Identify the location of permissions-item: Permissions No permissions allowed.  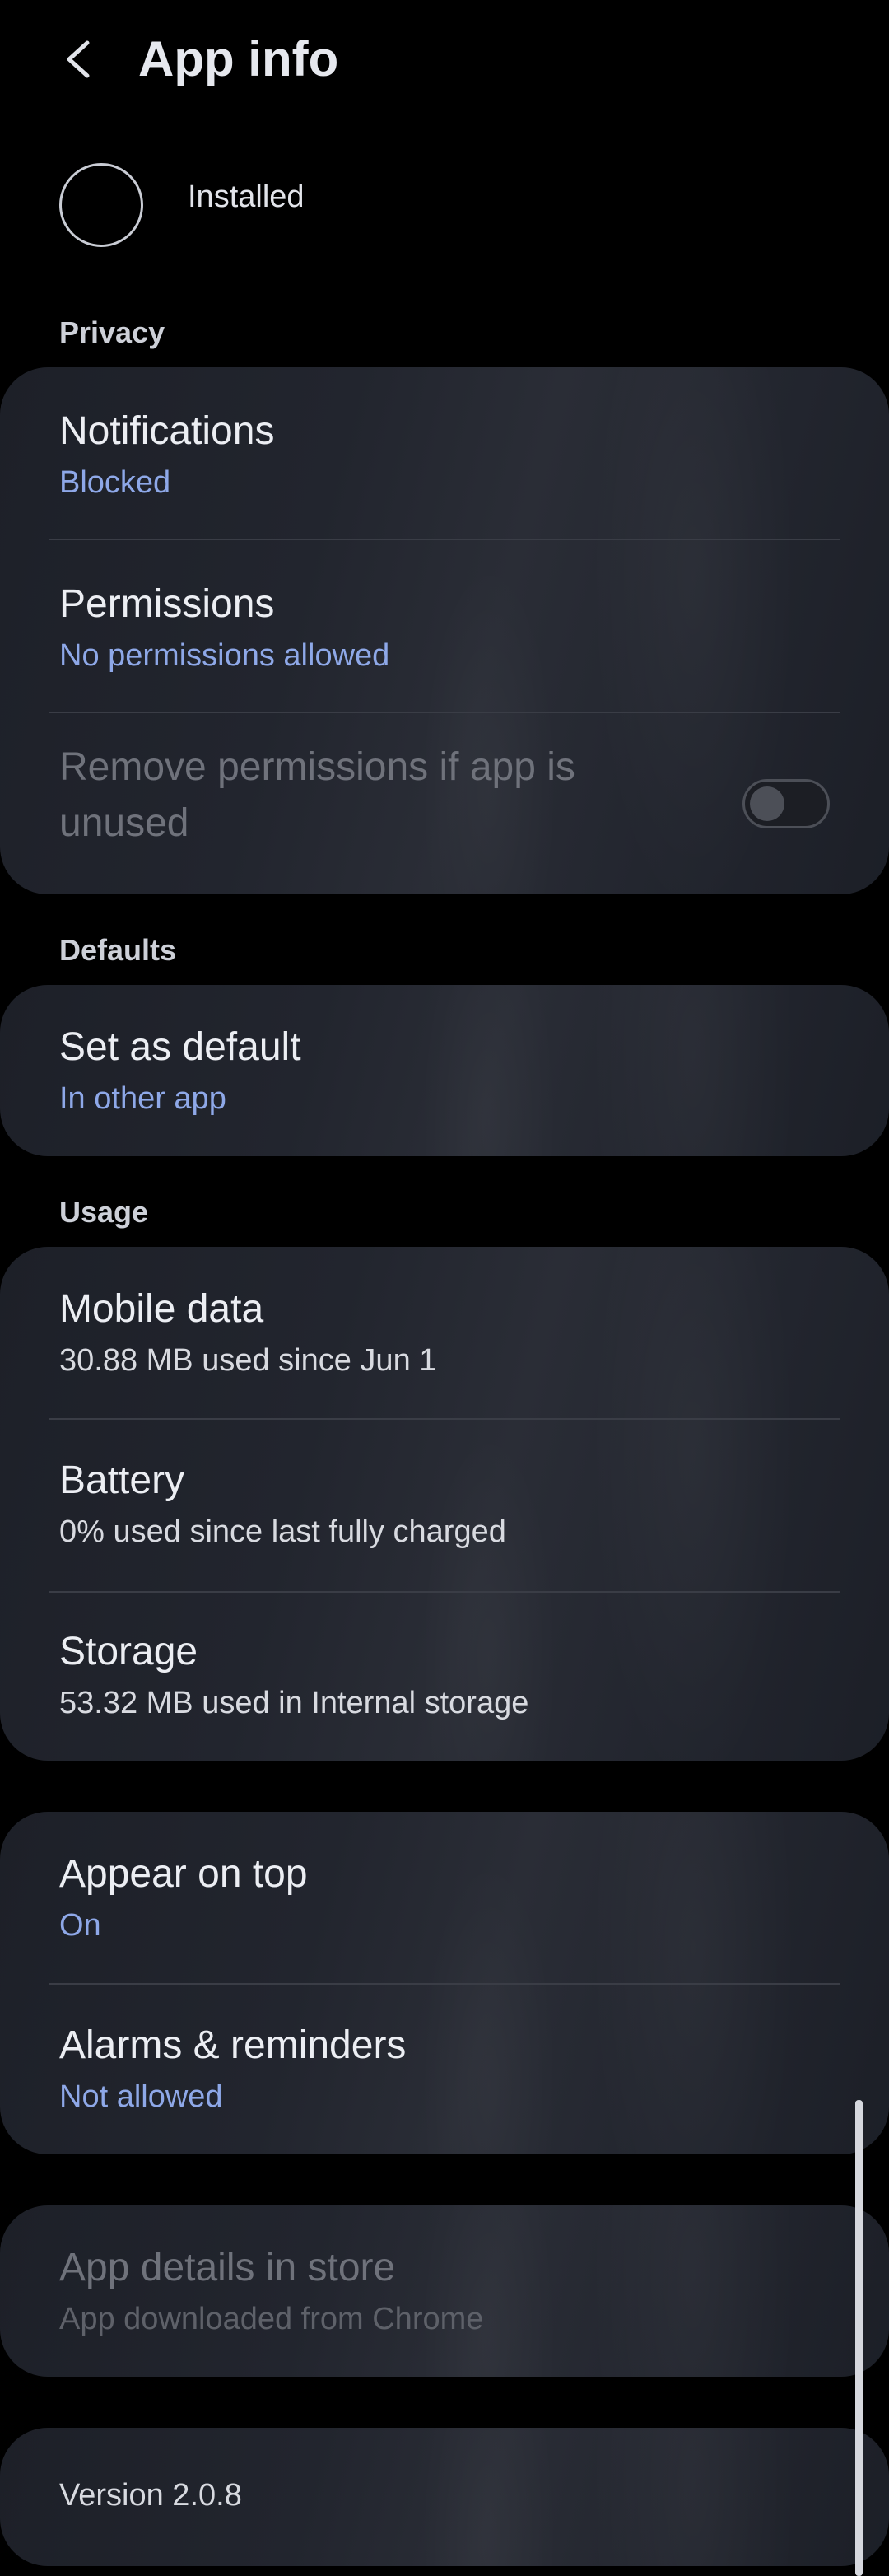
(444, 626).